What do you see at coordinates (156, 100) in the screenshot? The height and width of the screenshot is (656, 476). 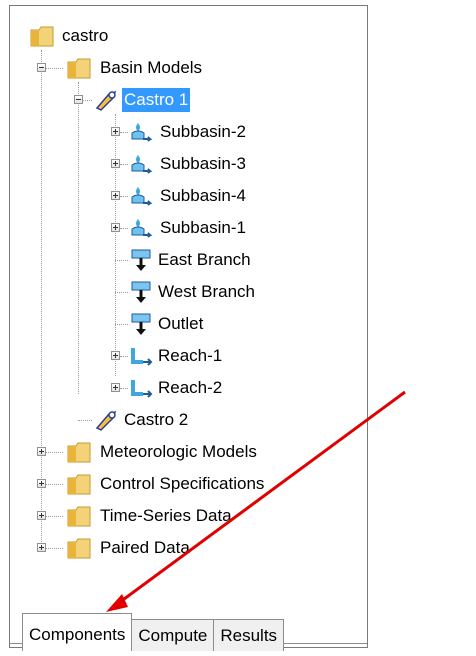 I see `tree-label-castro1: Castro 1` at bounding box center [156, 100].